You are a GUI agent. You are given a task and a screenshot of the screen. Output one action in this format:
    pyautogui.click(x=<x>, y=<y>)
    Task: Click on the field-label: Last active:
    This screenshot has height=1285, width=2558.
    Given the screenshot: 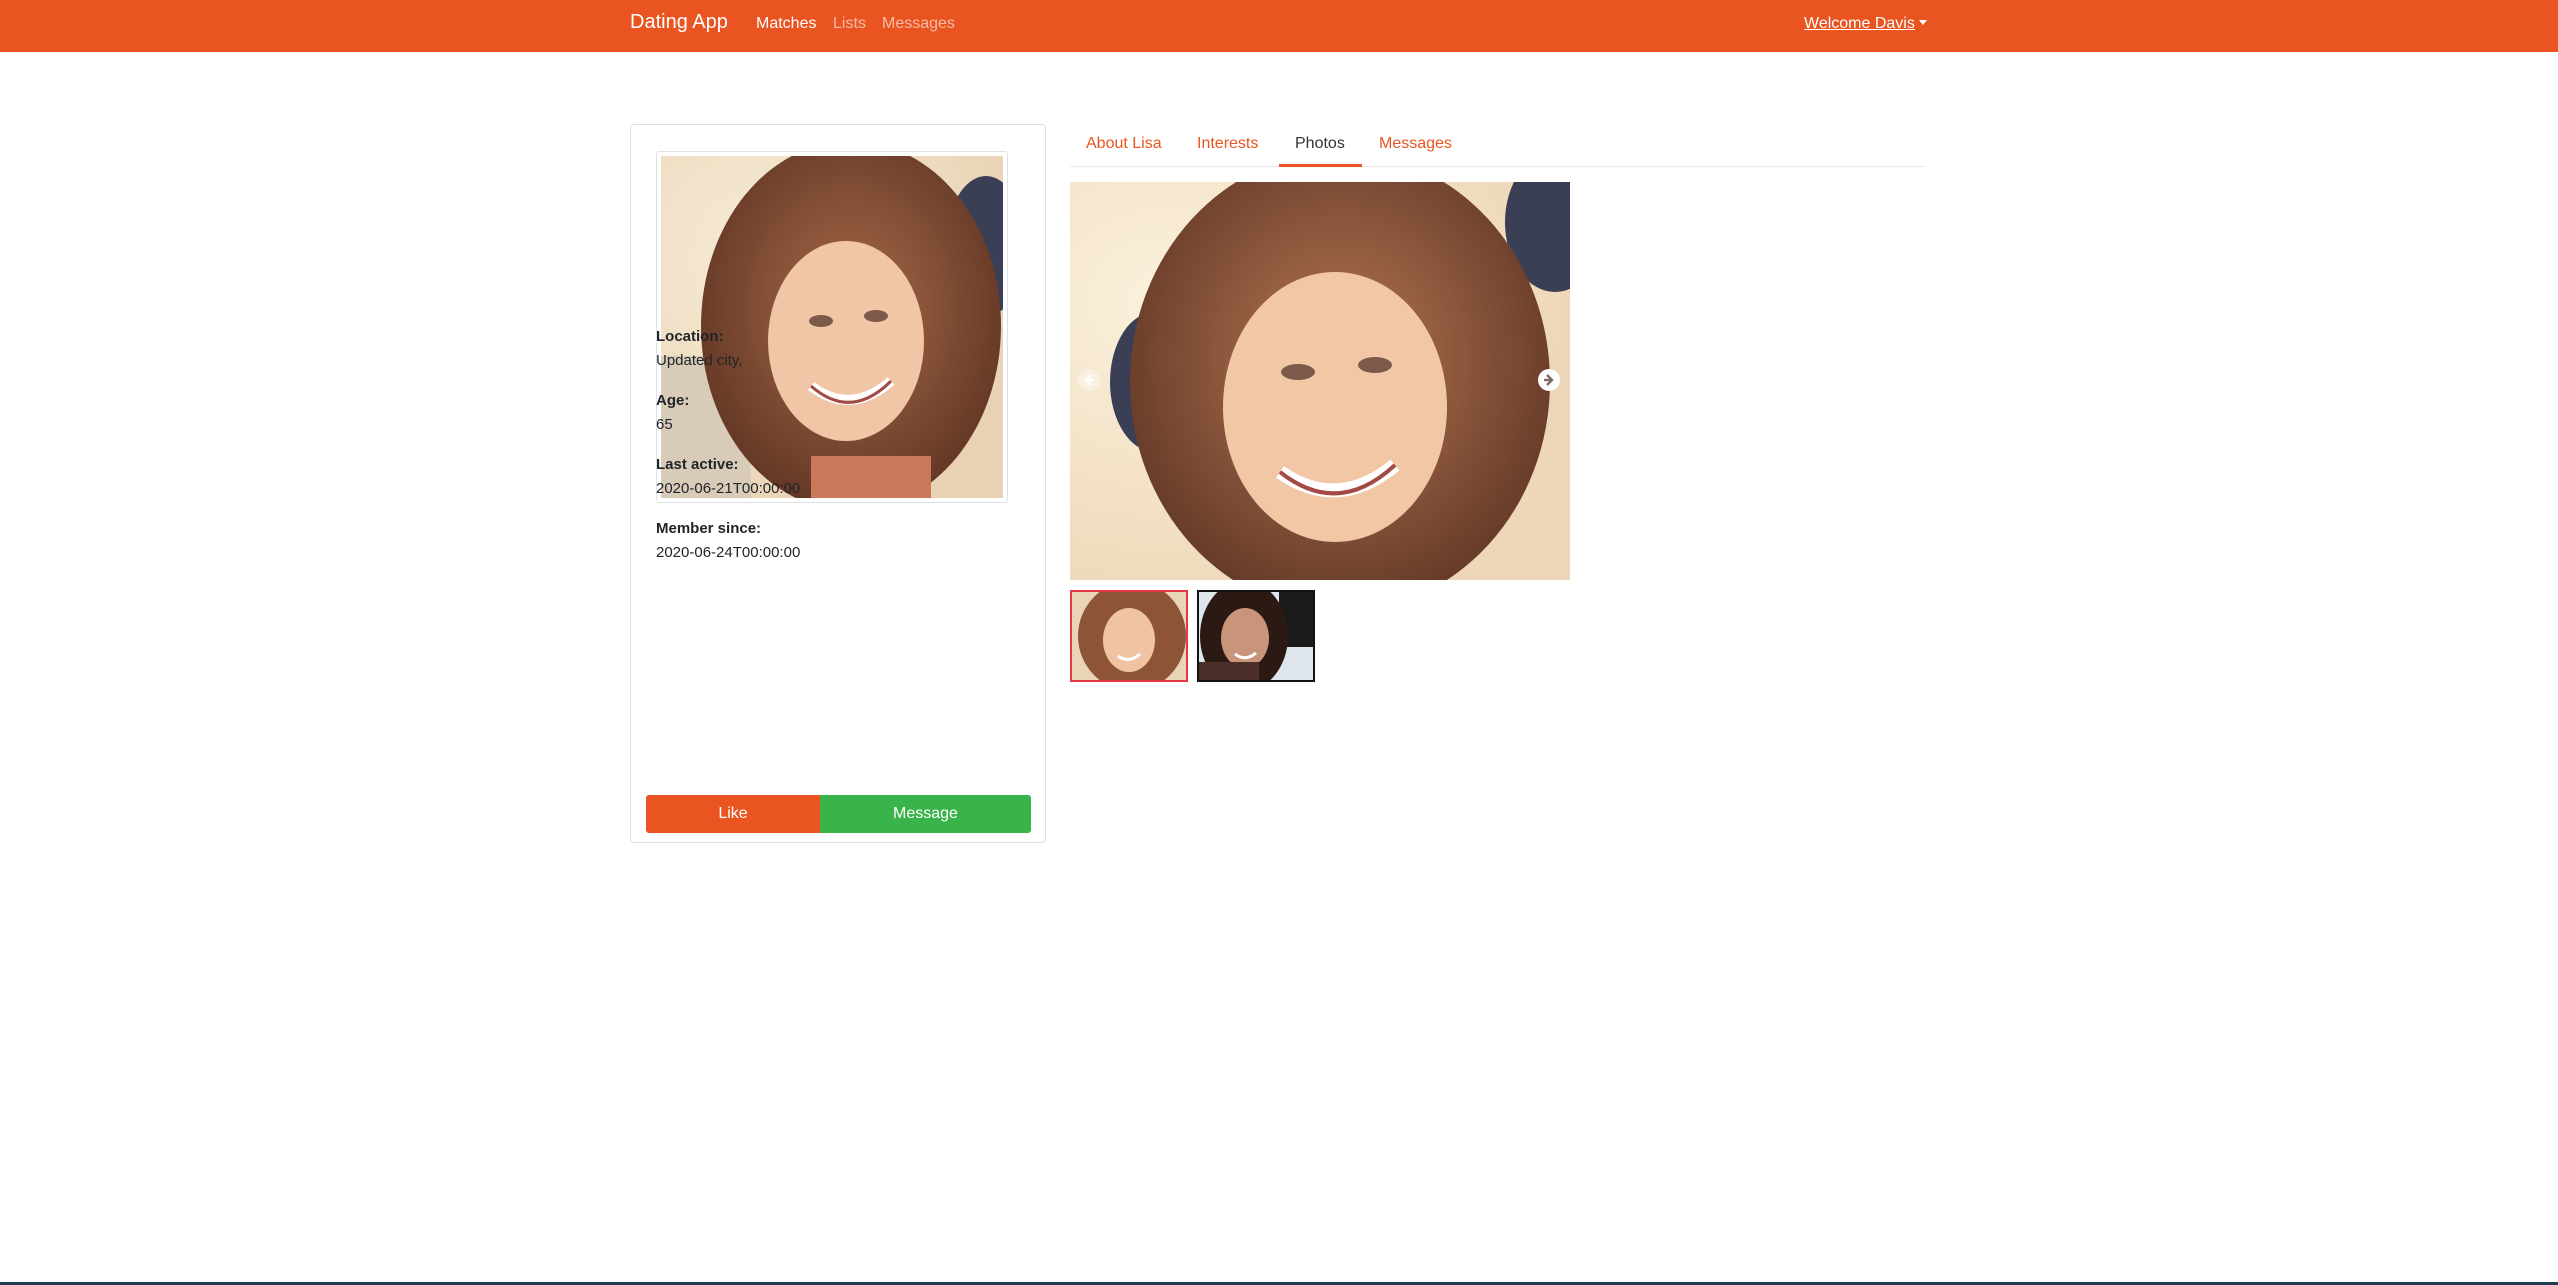 What is the action you would take?
    pyautogui.click(x=697, y=464)
    